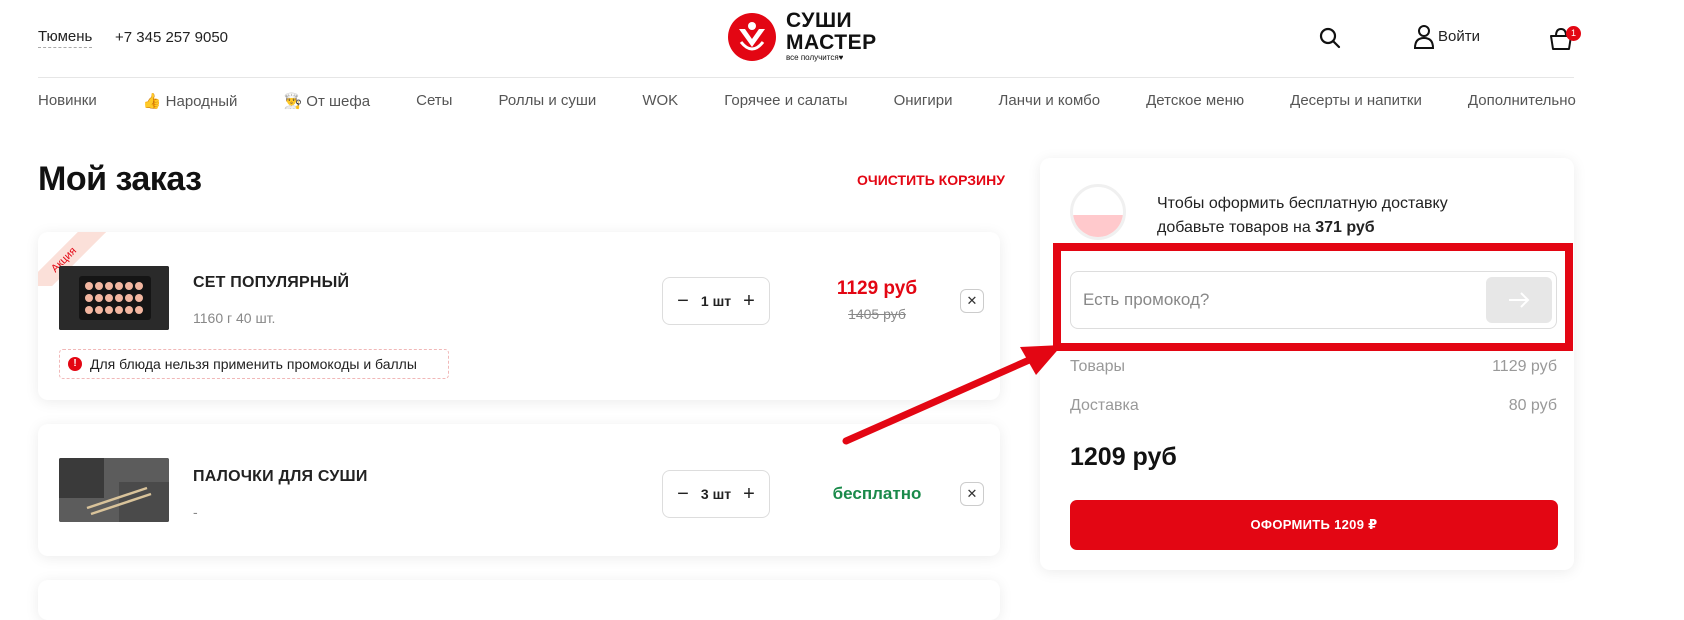  I want to click on product-name: ПАЛОЧКИ ДЛЯ СУШИ, so click(280, 477).